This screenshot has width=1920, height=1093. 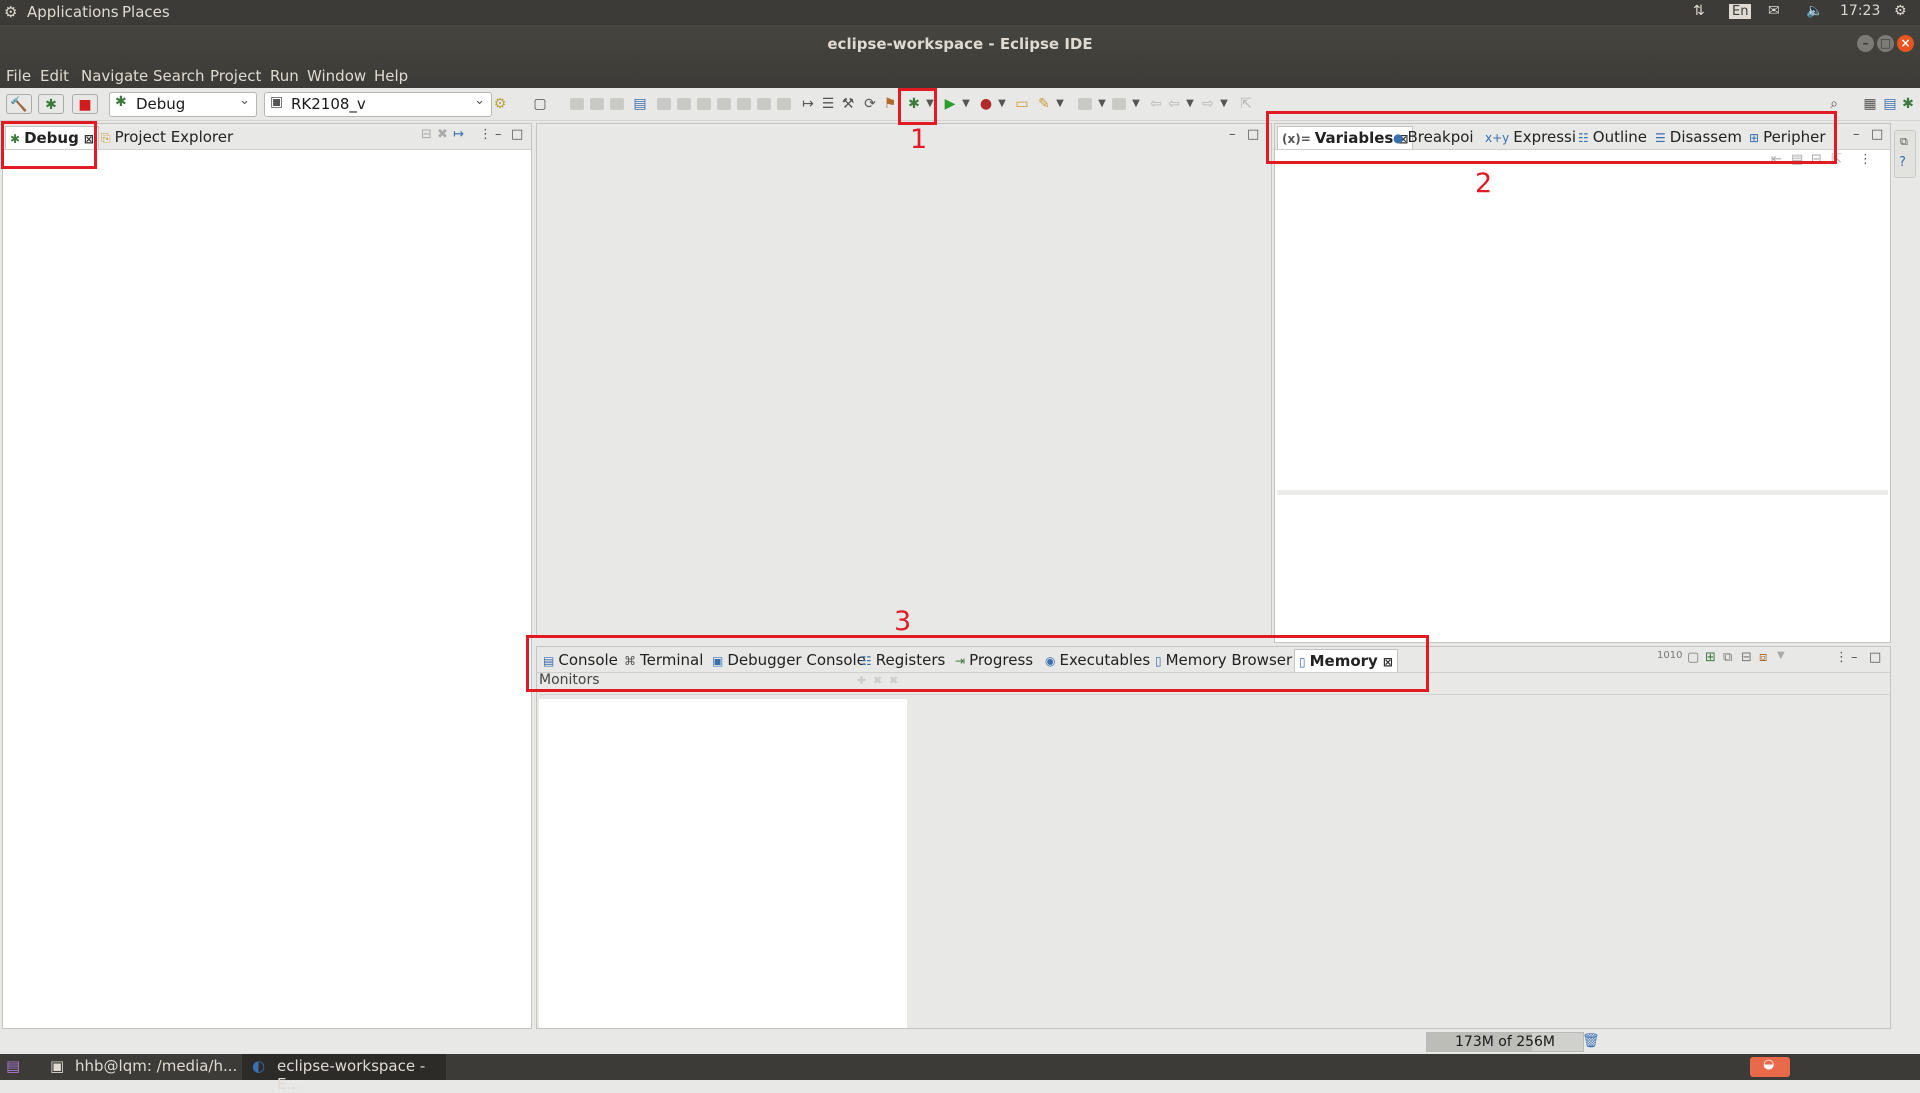 I want to click on launch-mode-value: Debug, so click(x=161, y=104).